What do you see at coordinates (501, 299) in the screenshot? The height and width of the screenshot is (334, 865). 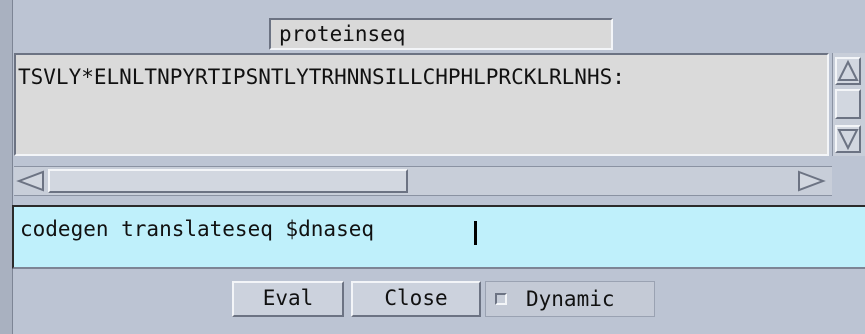 I see `dynamic-checkbox` at bounding box center [501, 299].